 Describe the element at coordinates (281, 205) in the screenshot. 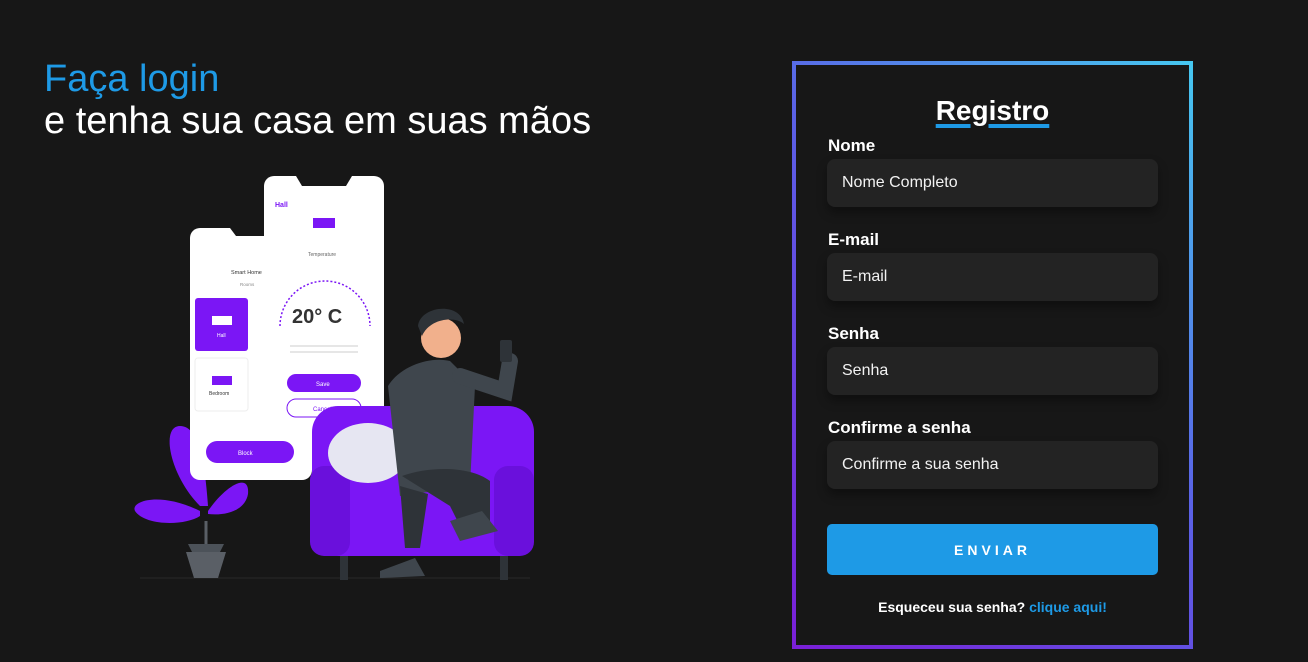

I see `phone-front-back-label: Hall` at that location.